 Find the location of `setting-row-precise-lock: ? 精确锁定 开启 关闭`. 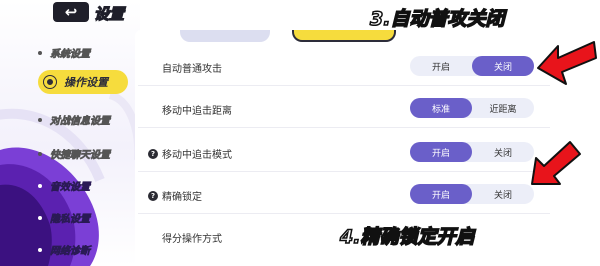

setting-row-precise-lock: ? 精确锁定 开启 关闭 is located at coordinates (344, 194).